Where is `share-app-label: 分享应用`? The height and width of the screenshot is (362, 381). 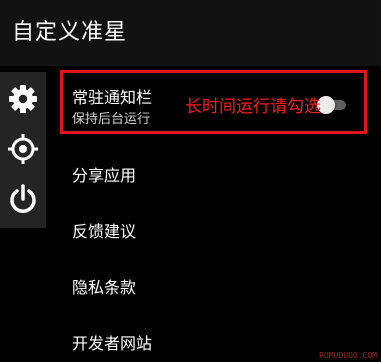 share-app-label: 分享应用 is located at coordinates (104, 175).